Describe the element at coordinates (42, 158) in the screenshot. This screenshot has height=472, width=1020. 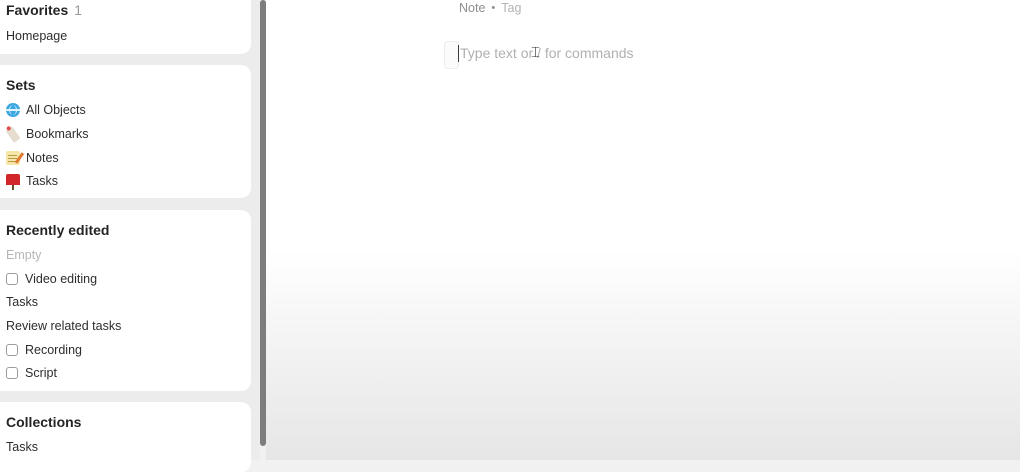
I see `set-item-label: Notes` at that location.